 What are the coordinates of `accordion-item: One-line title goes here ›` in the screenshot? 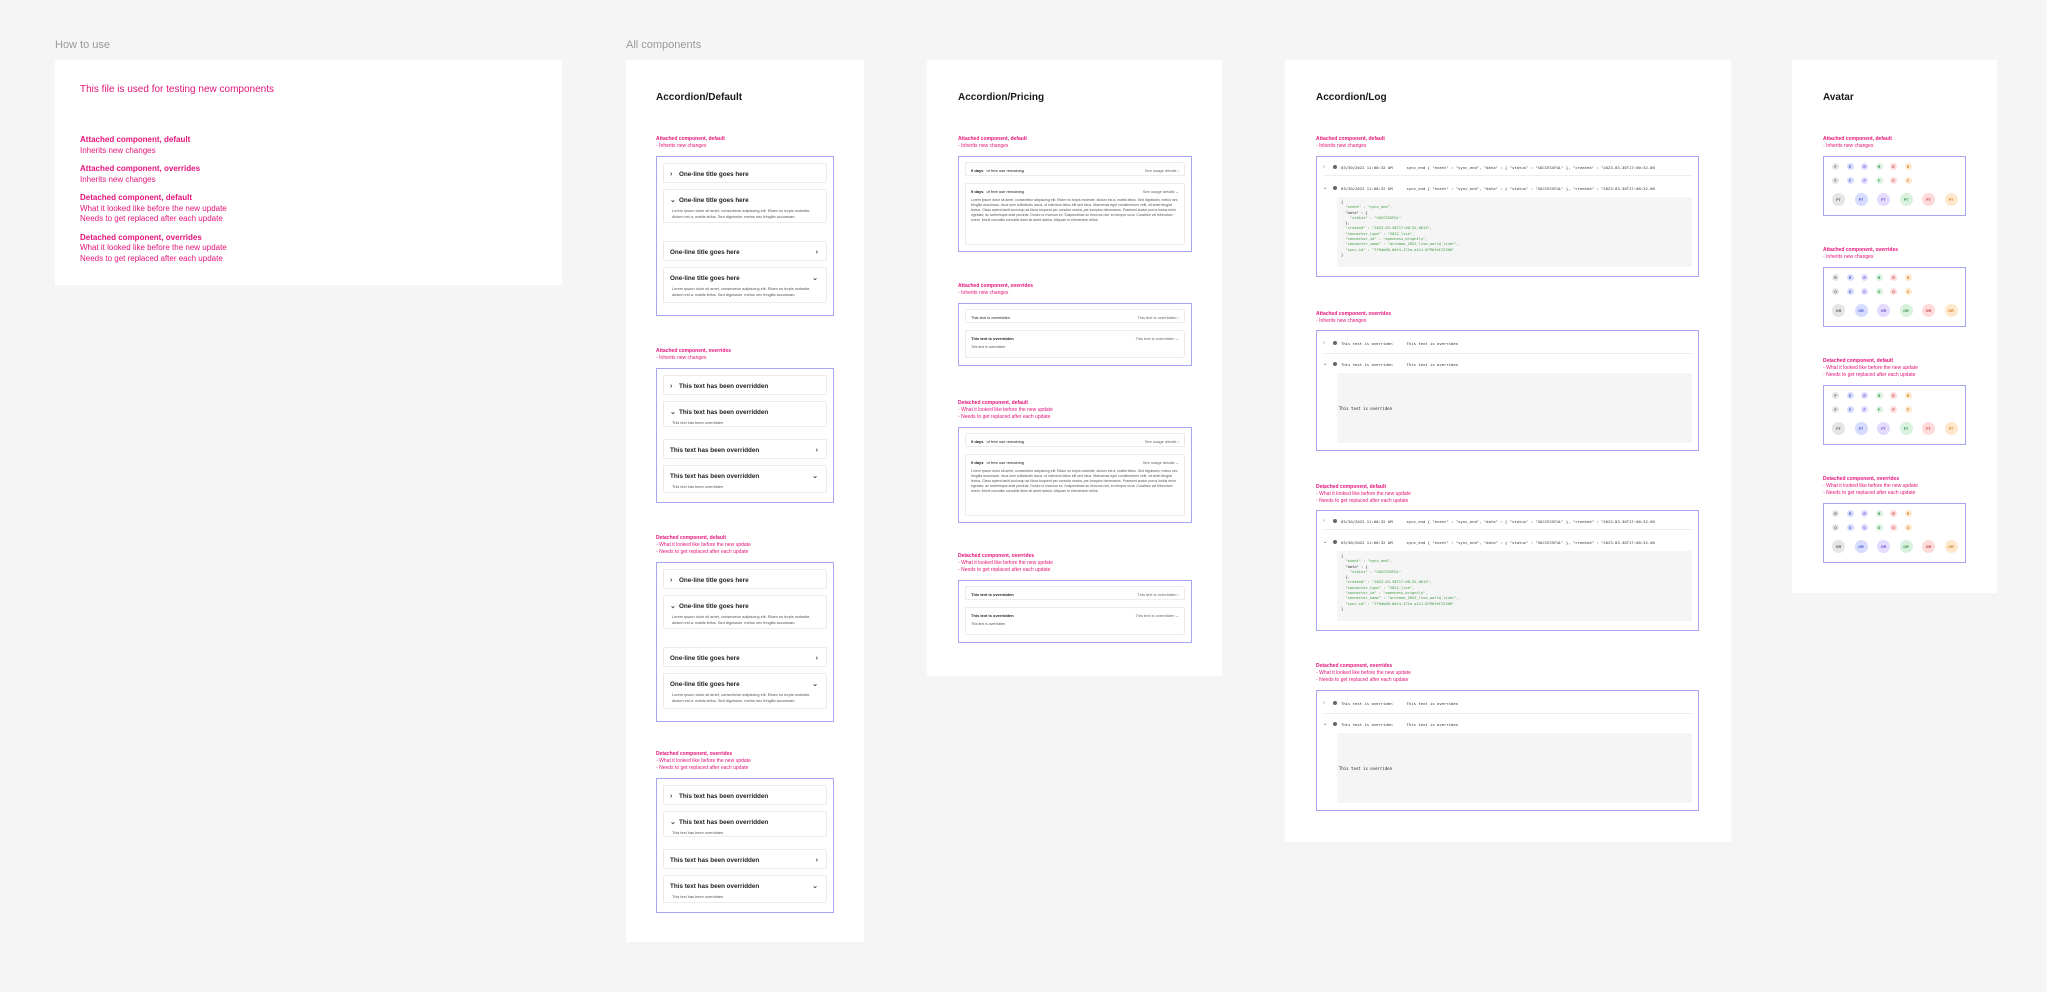 It's located at (745, 657).